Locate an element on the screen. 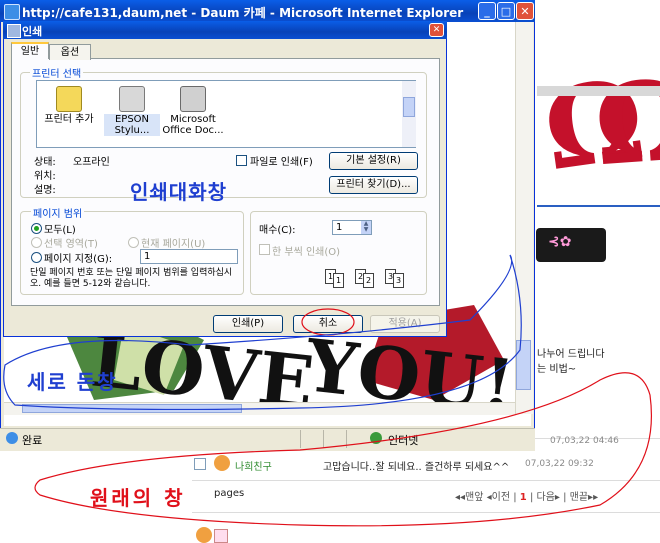  location-label: 위치: is located at coordinates (45, 176).